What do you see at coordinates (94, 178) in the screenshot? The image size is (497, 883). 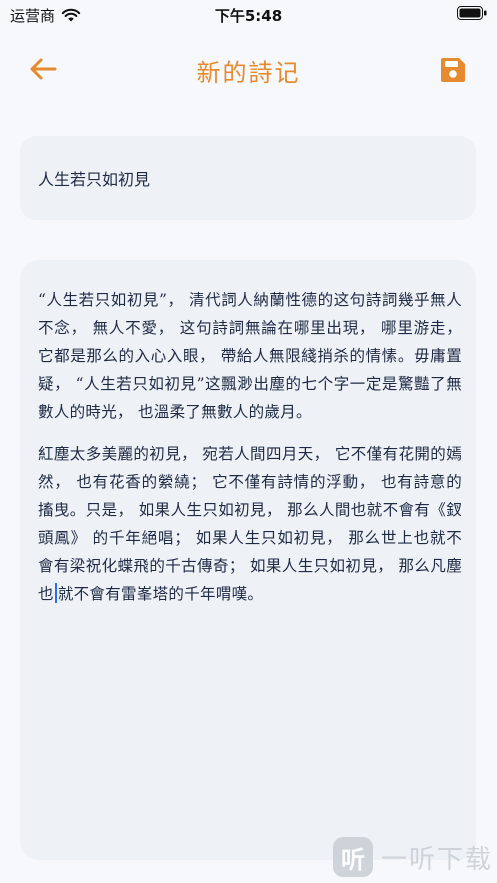 I see `title-input: 人生若只如初見` at bounding box center [94, 178].